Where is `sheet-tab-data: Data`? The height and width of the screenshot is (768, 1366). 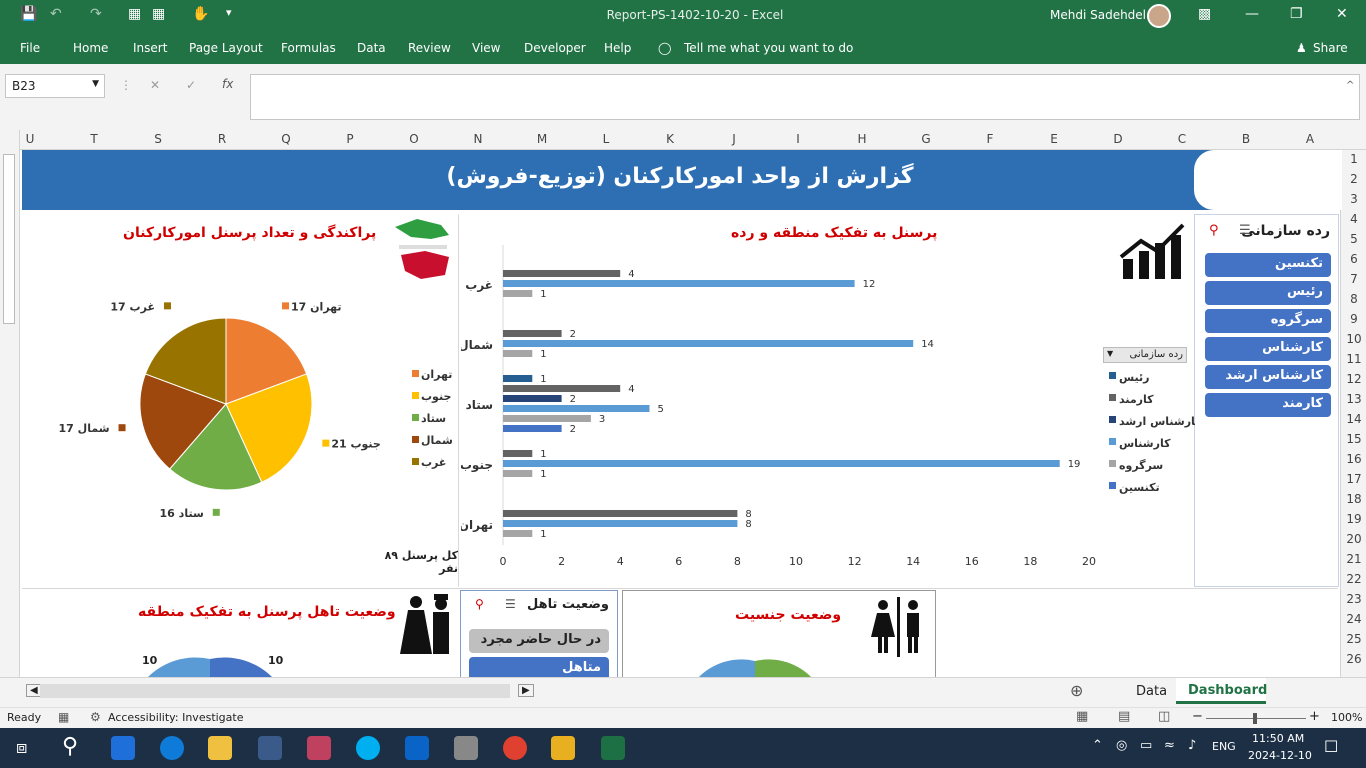 sheet-tab-data: Data is located at coordinates (1151, 691).